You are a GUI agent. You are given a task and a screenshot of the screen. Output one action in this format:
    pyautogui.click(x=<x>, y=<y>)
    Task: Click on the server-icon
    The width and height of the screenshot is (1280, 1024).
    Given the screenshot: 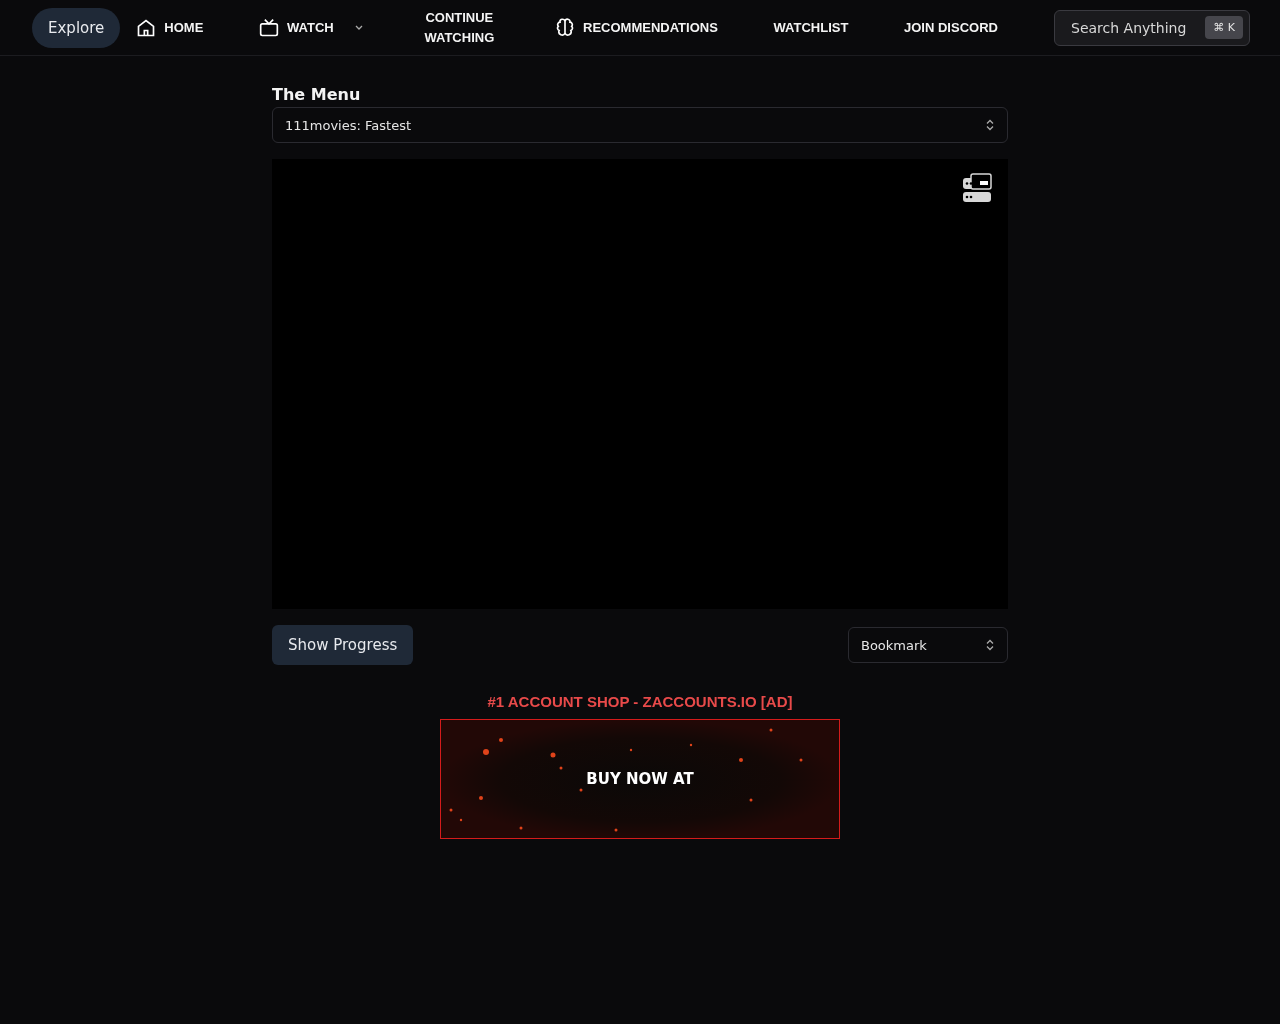 What is the action you would take?
    pyautogui.click(x=977, y=188)
    